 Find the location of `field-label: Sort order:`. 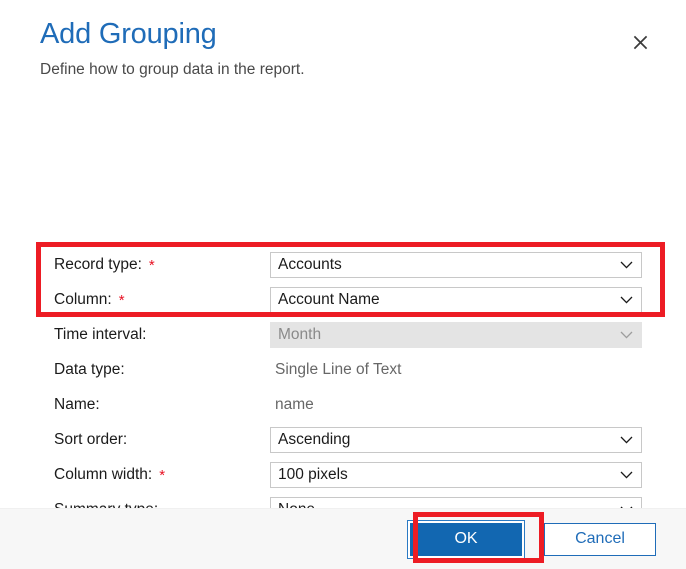

field-label: Sort order: is located at coordinates (162, 440).